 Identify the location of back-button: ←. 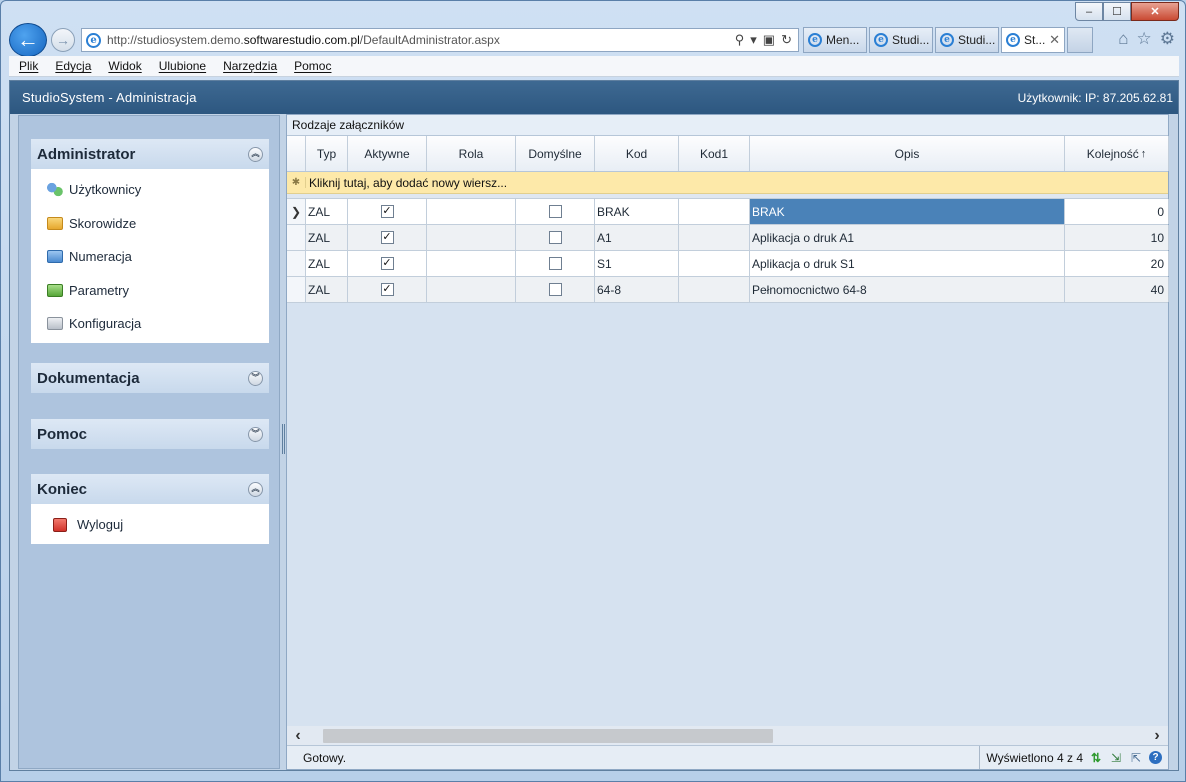
(28, 40).